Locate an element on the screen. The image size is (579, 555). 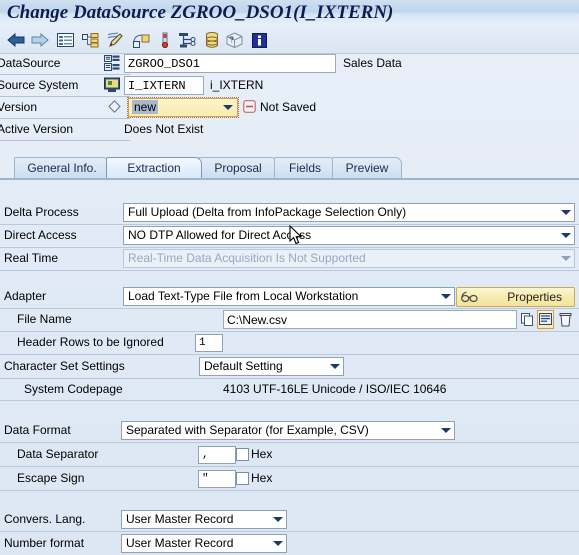
properties-button-label: Properties is located at coordinates (534, 297).